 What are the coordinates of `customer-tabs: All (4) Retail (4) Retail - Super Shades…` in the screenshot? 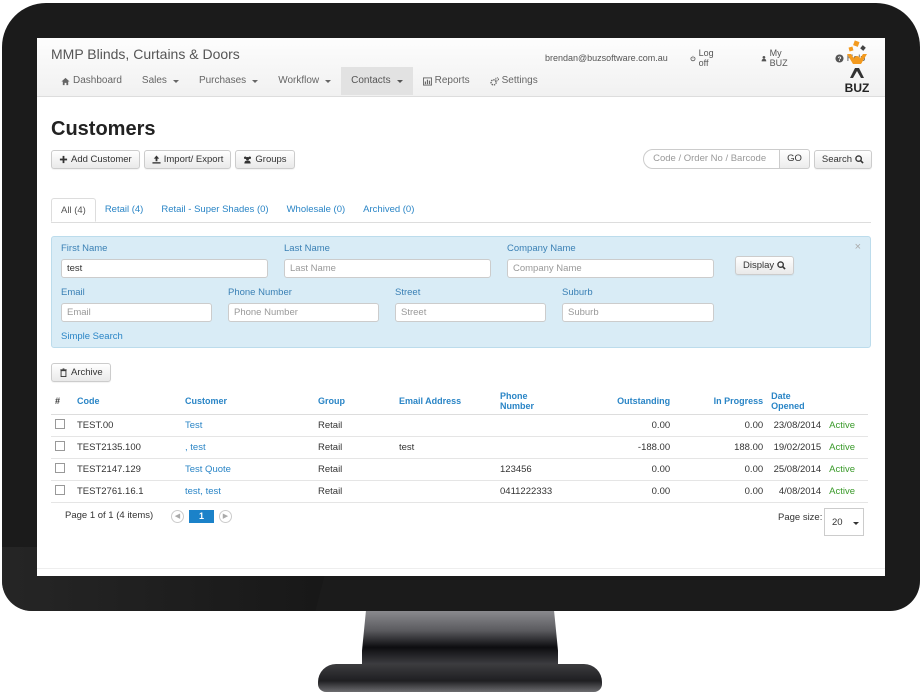 It's located at (461, 210).